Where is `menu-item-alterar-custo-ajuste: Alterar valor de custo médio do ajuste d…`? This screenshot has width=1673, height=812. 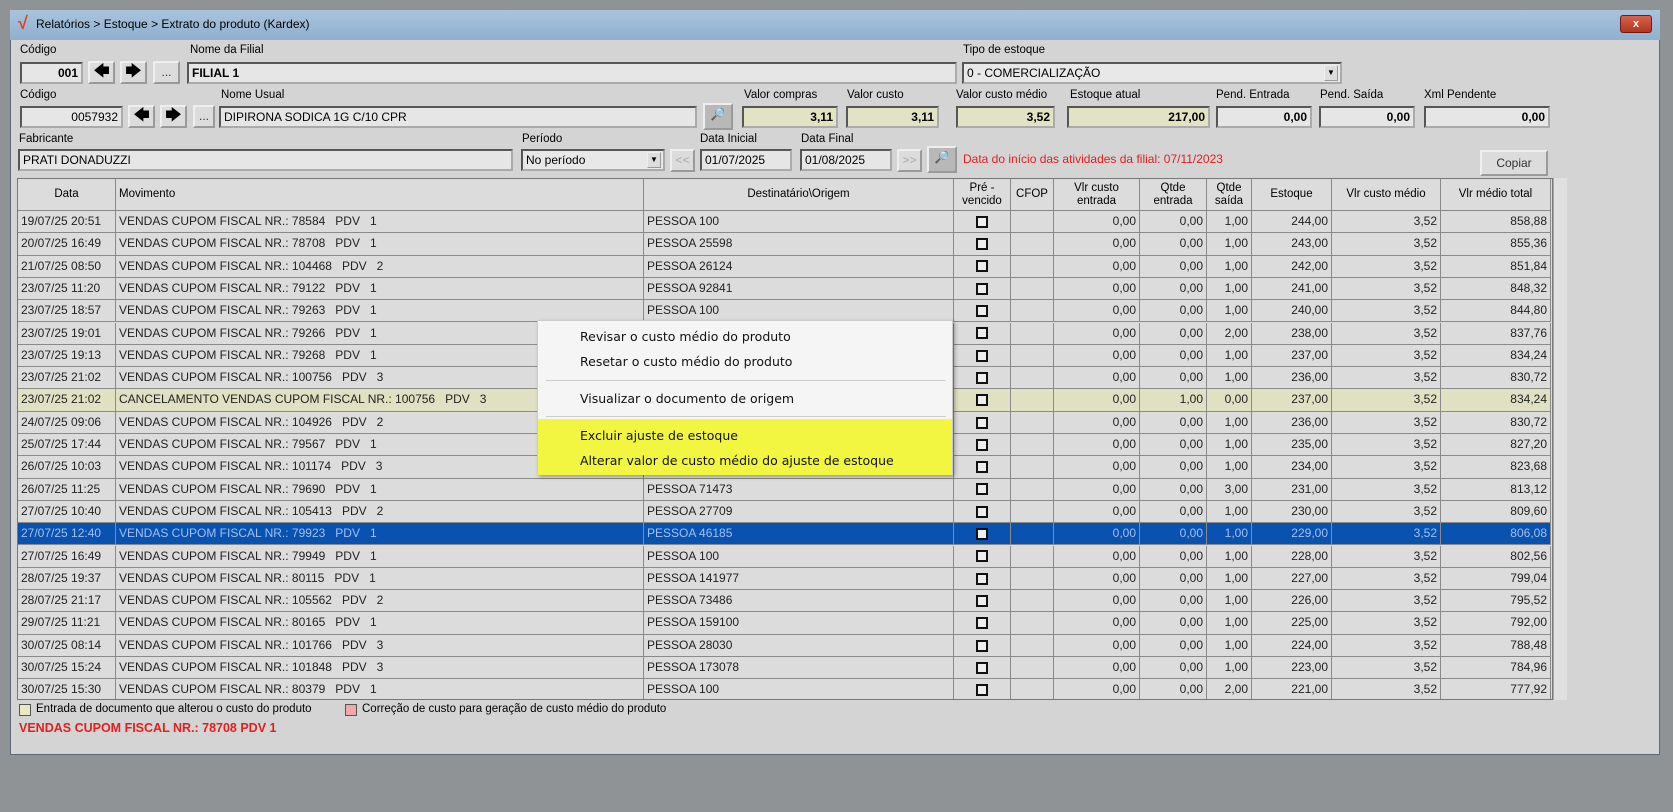 menu-item-alterar-custo-ajuste: Alterar valor de custo médio do ajuste d… is located at coordinates (745, 460).